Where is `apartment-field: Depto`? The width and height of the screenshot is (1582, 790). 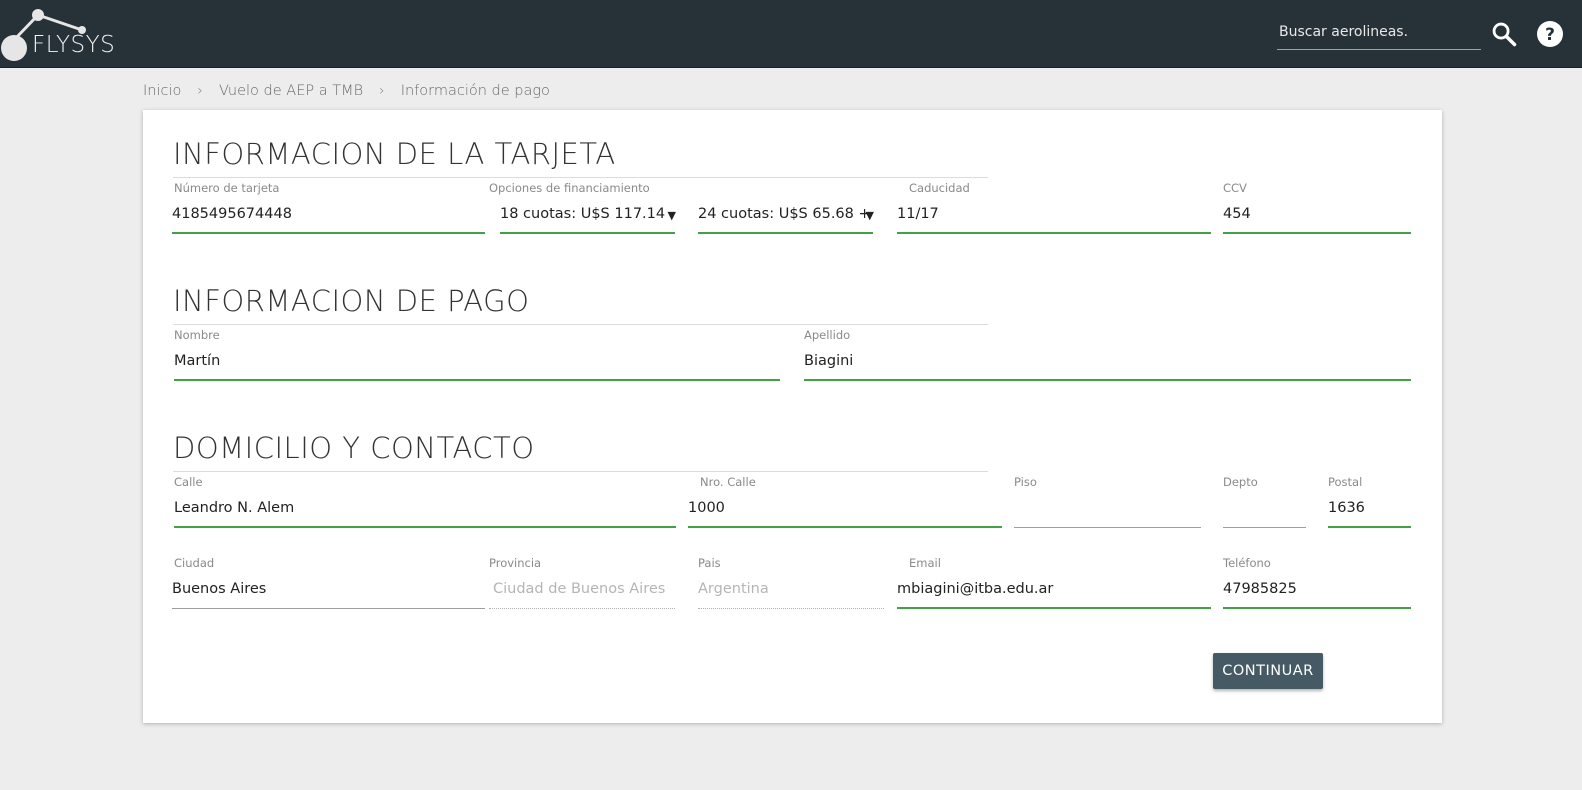
apartment-field: Depto is located at coordinates (1264, 505).